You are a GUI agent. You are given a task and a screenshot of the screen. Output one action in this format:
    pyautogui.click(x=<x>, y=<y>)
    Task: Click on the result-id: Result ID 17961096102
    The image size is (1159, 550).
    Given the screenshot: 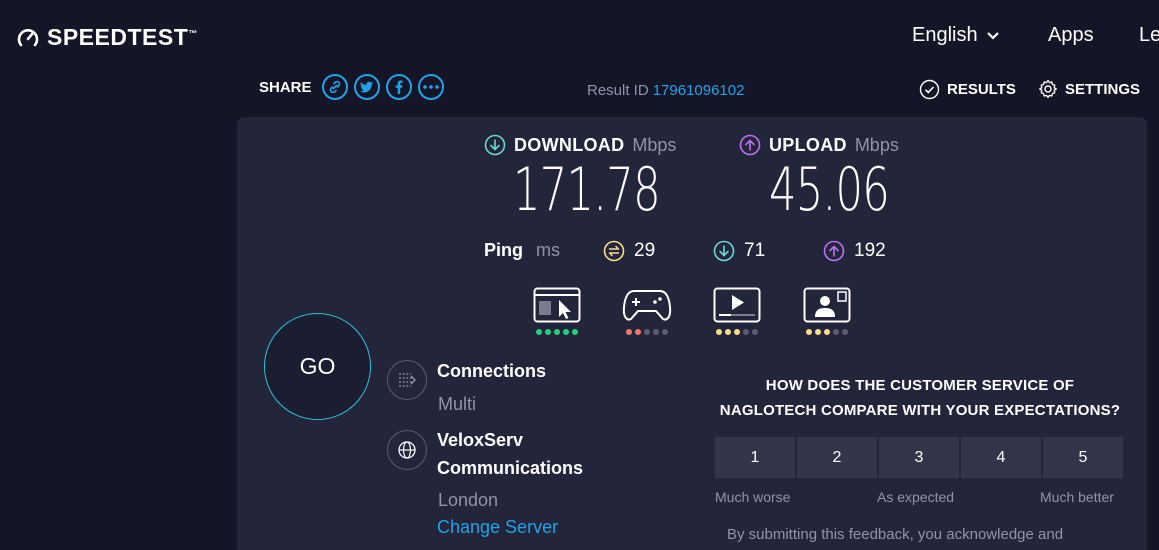 What is the action you would take?
    pyautogui.click(x=665, y=90)
    